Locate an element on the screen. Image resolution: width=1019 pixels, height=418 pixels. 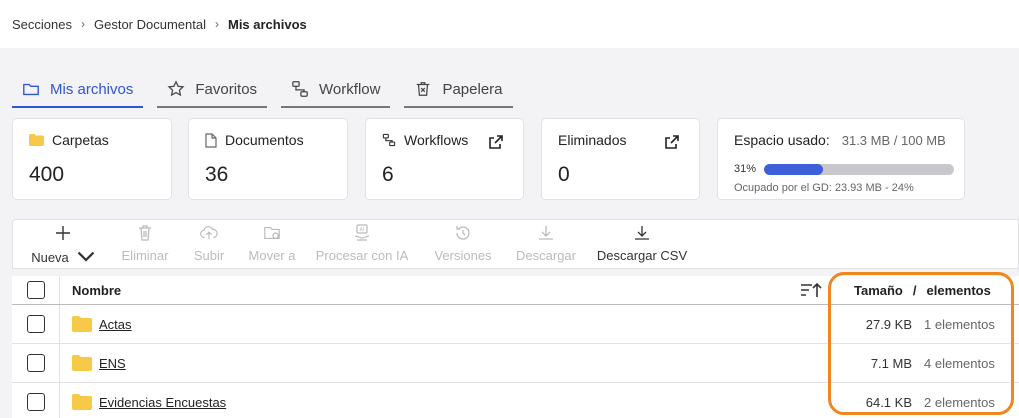
download-csv-button: Descargar CSV is located at coordinates (642, 244).